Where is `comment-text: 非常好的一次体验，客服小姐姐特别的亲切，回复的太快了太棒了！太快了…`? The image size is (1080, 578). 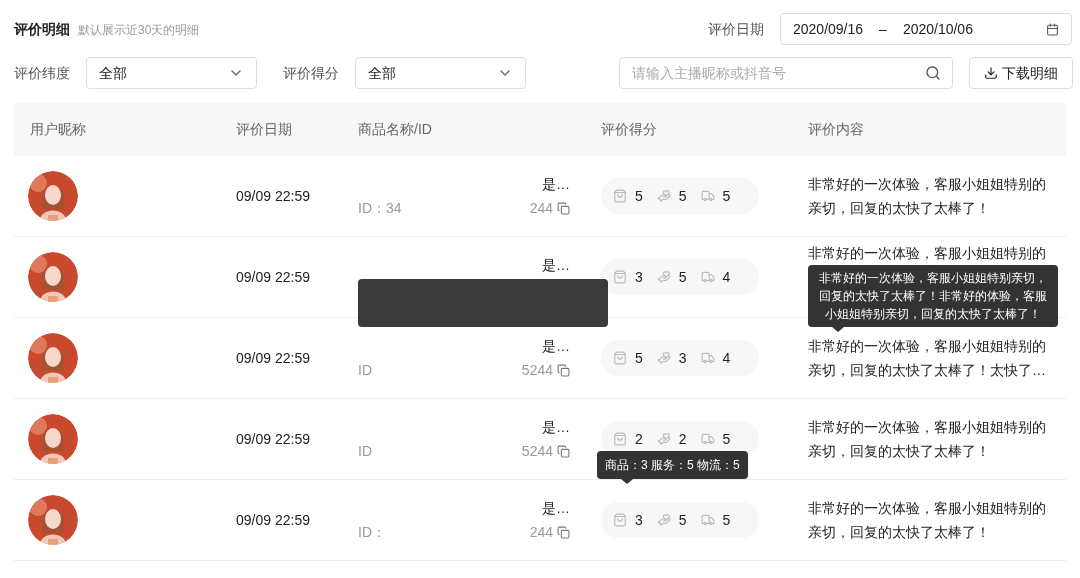
comment-text: 非常好的一次体验，客服小姐姐特别的亲切，回复的太快了太棒了！太快了… is located at coordinates (927, 358).